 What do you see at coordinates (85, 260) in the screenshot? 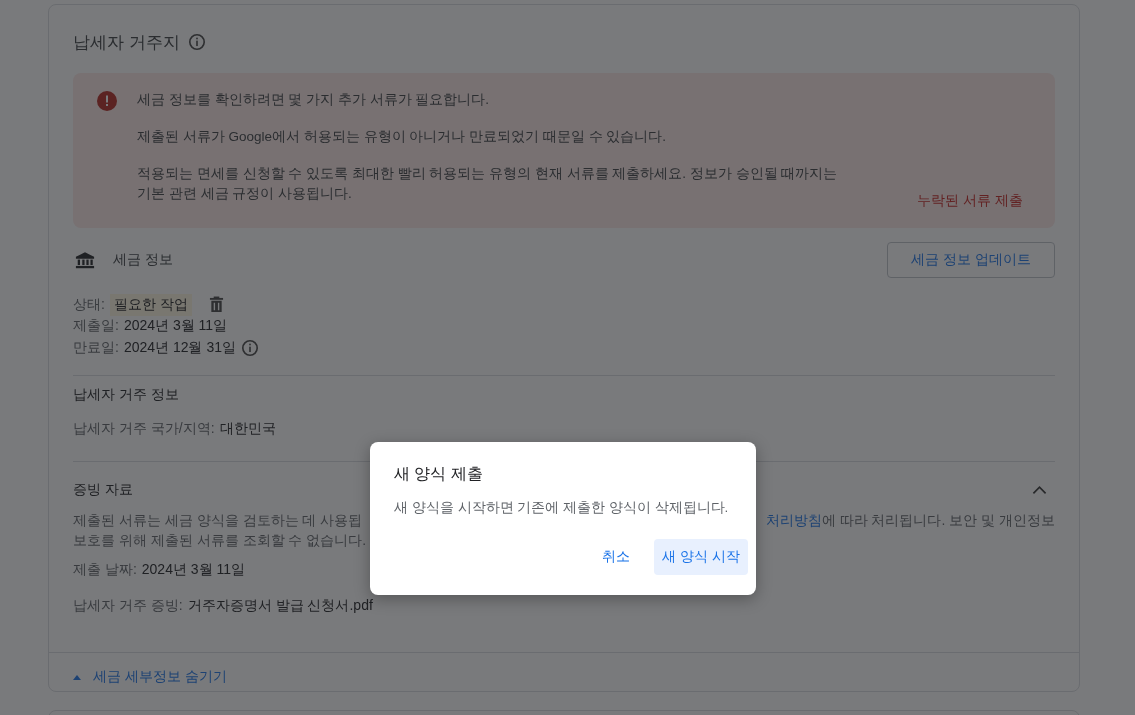
I see `bank-icon` at bounding box center [85, 260].